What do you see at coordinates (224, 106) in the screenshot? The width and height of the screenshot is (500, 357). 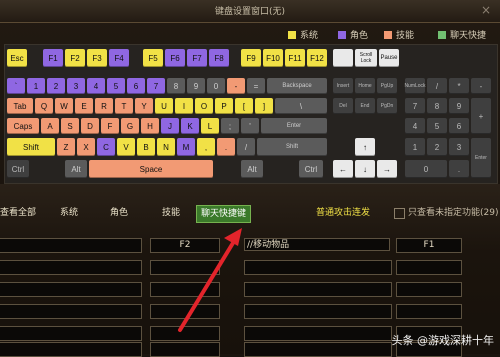 I see `key-p: P` at bounding box center [224, 106].